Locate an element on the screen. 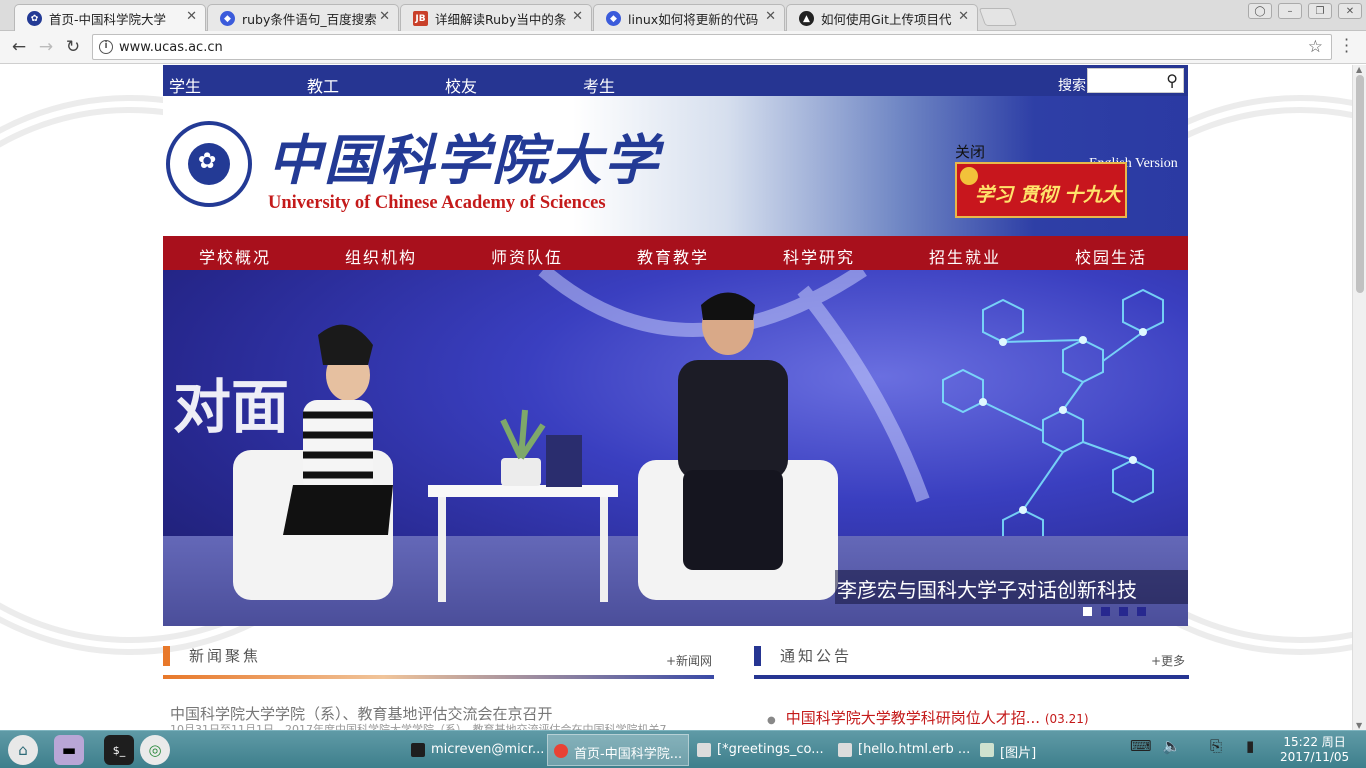 The height and width of the screenshot is (768, 1366). reload-icon: ↻ is located at coordinates (73, 47).